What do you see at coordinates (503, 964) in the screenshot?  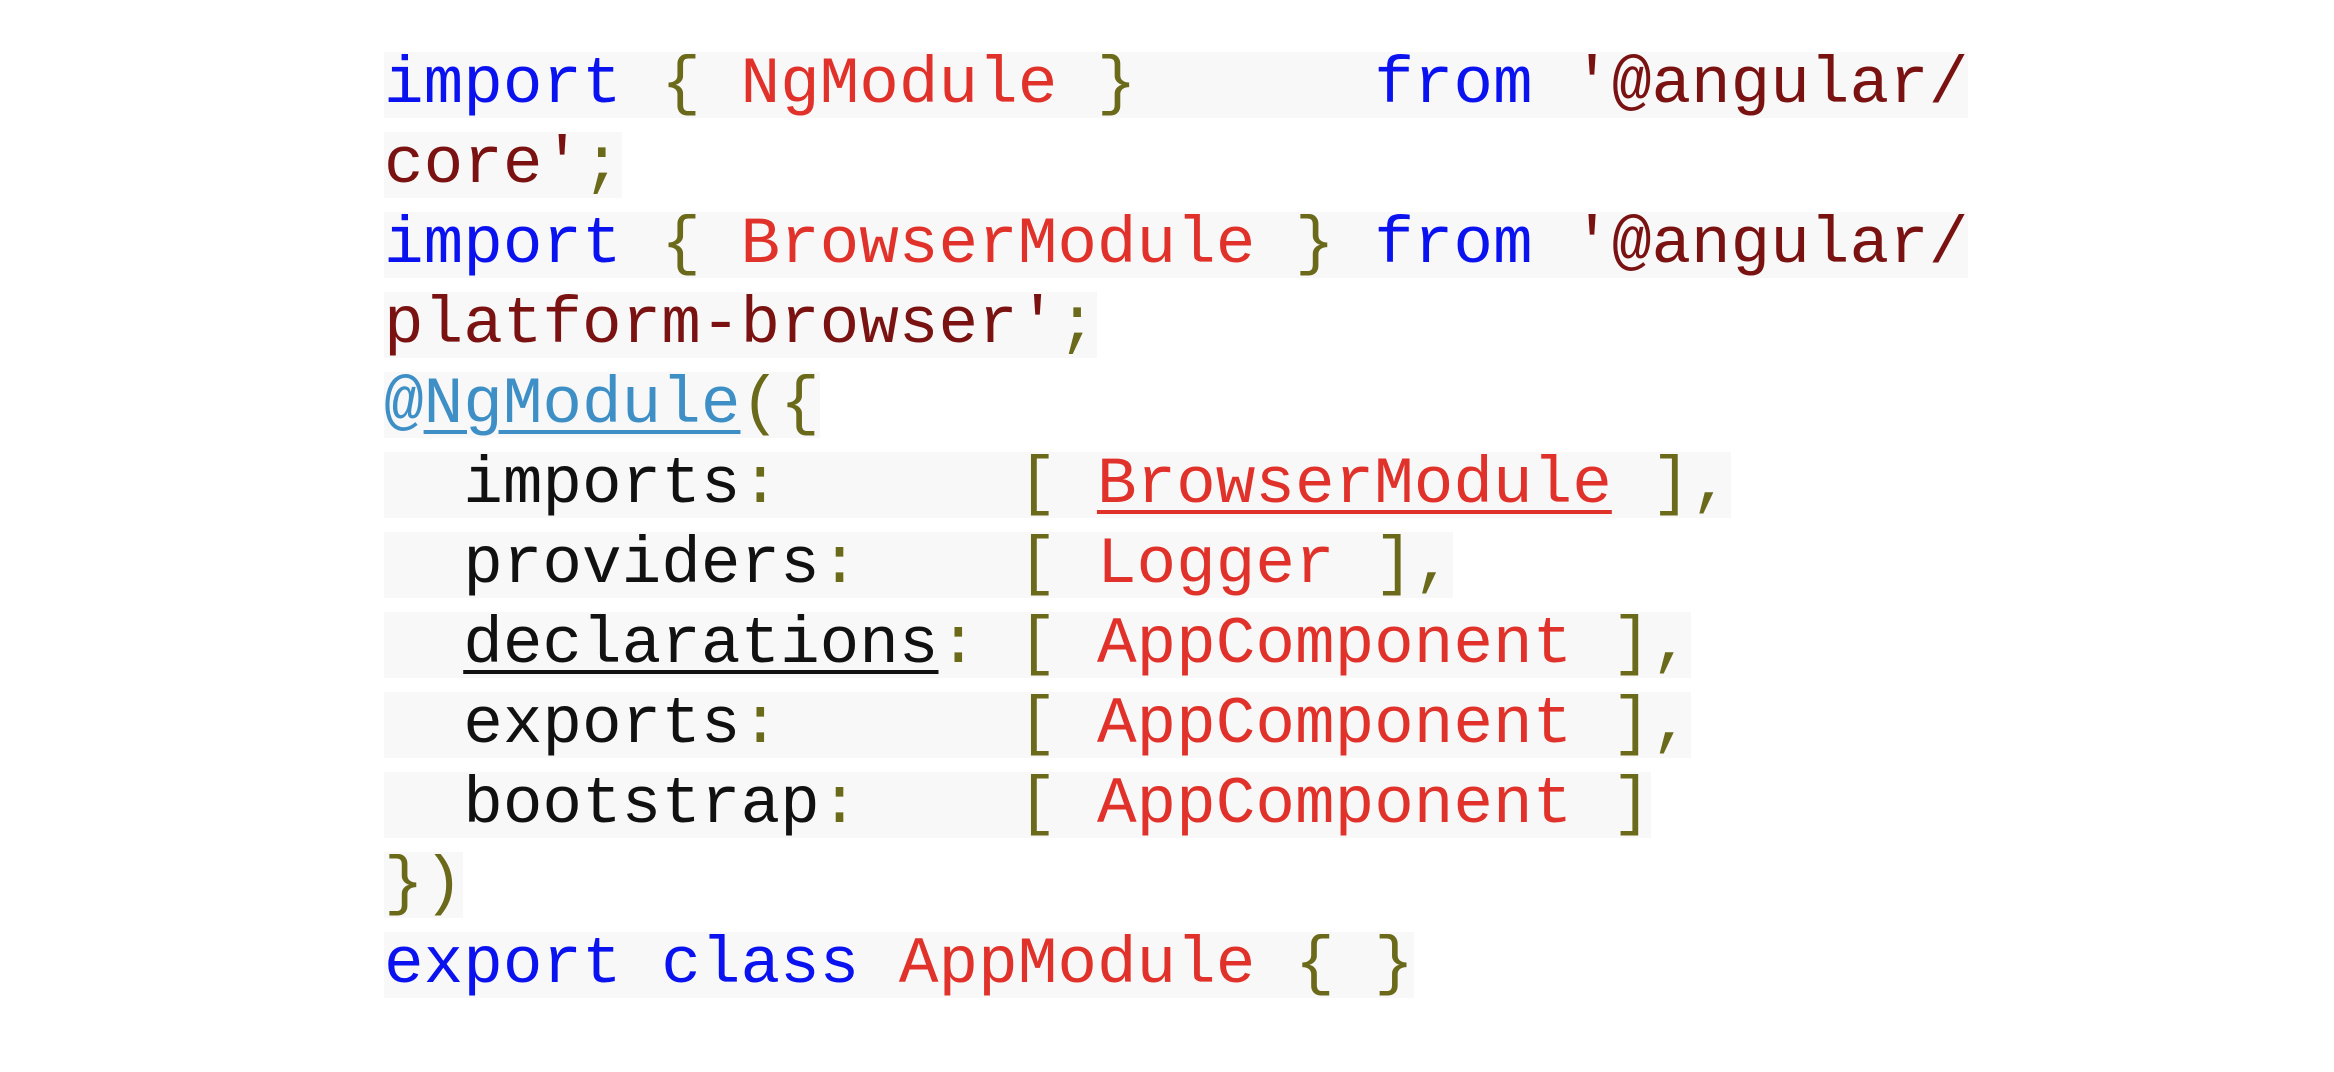 I see `keyword-export: export` at bounding box center [503, 964].